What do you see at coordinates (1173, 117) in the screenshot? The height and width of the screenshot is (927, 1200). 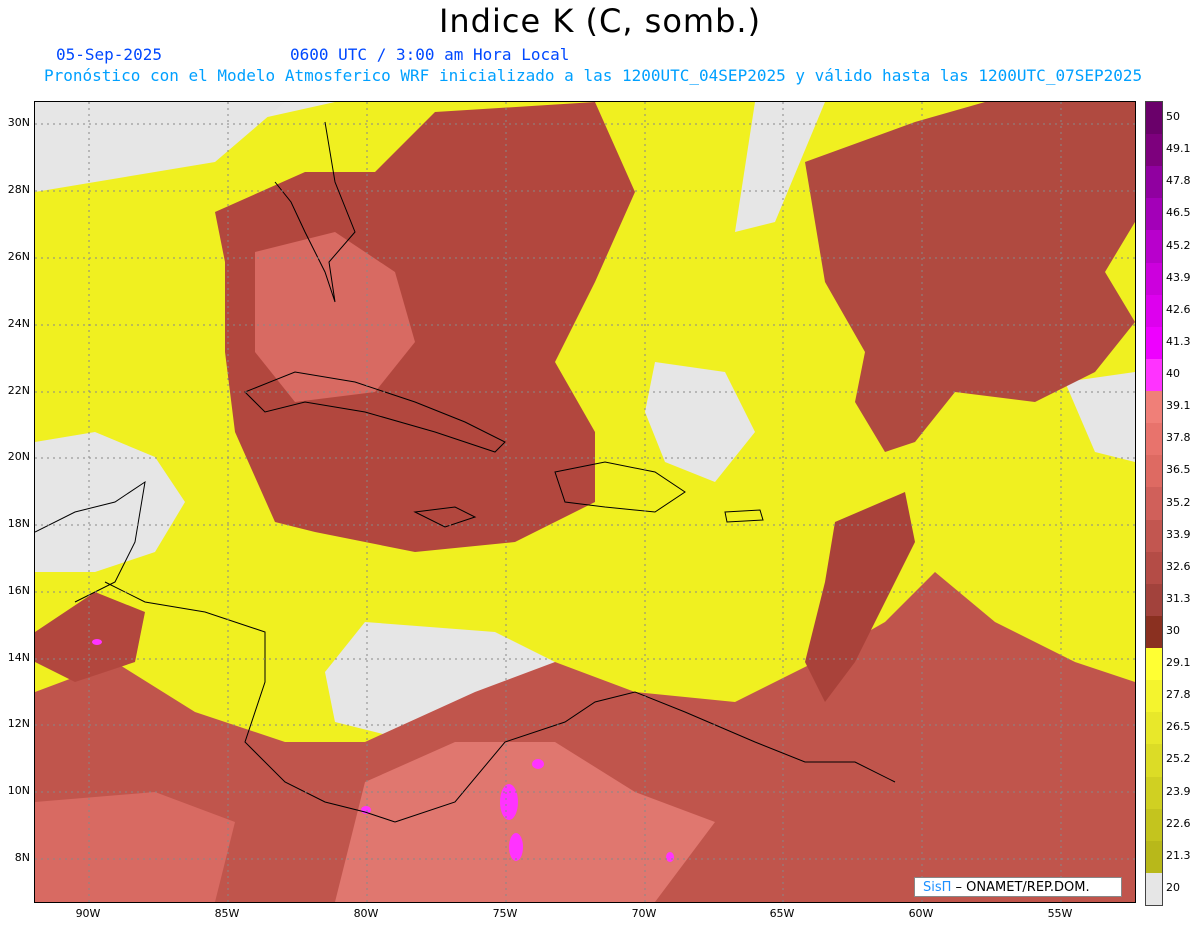 I see `colorbar-label: 50` at bounding box center [1173, 117].